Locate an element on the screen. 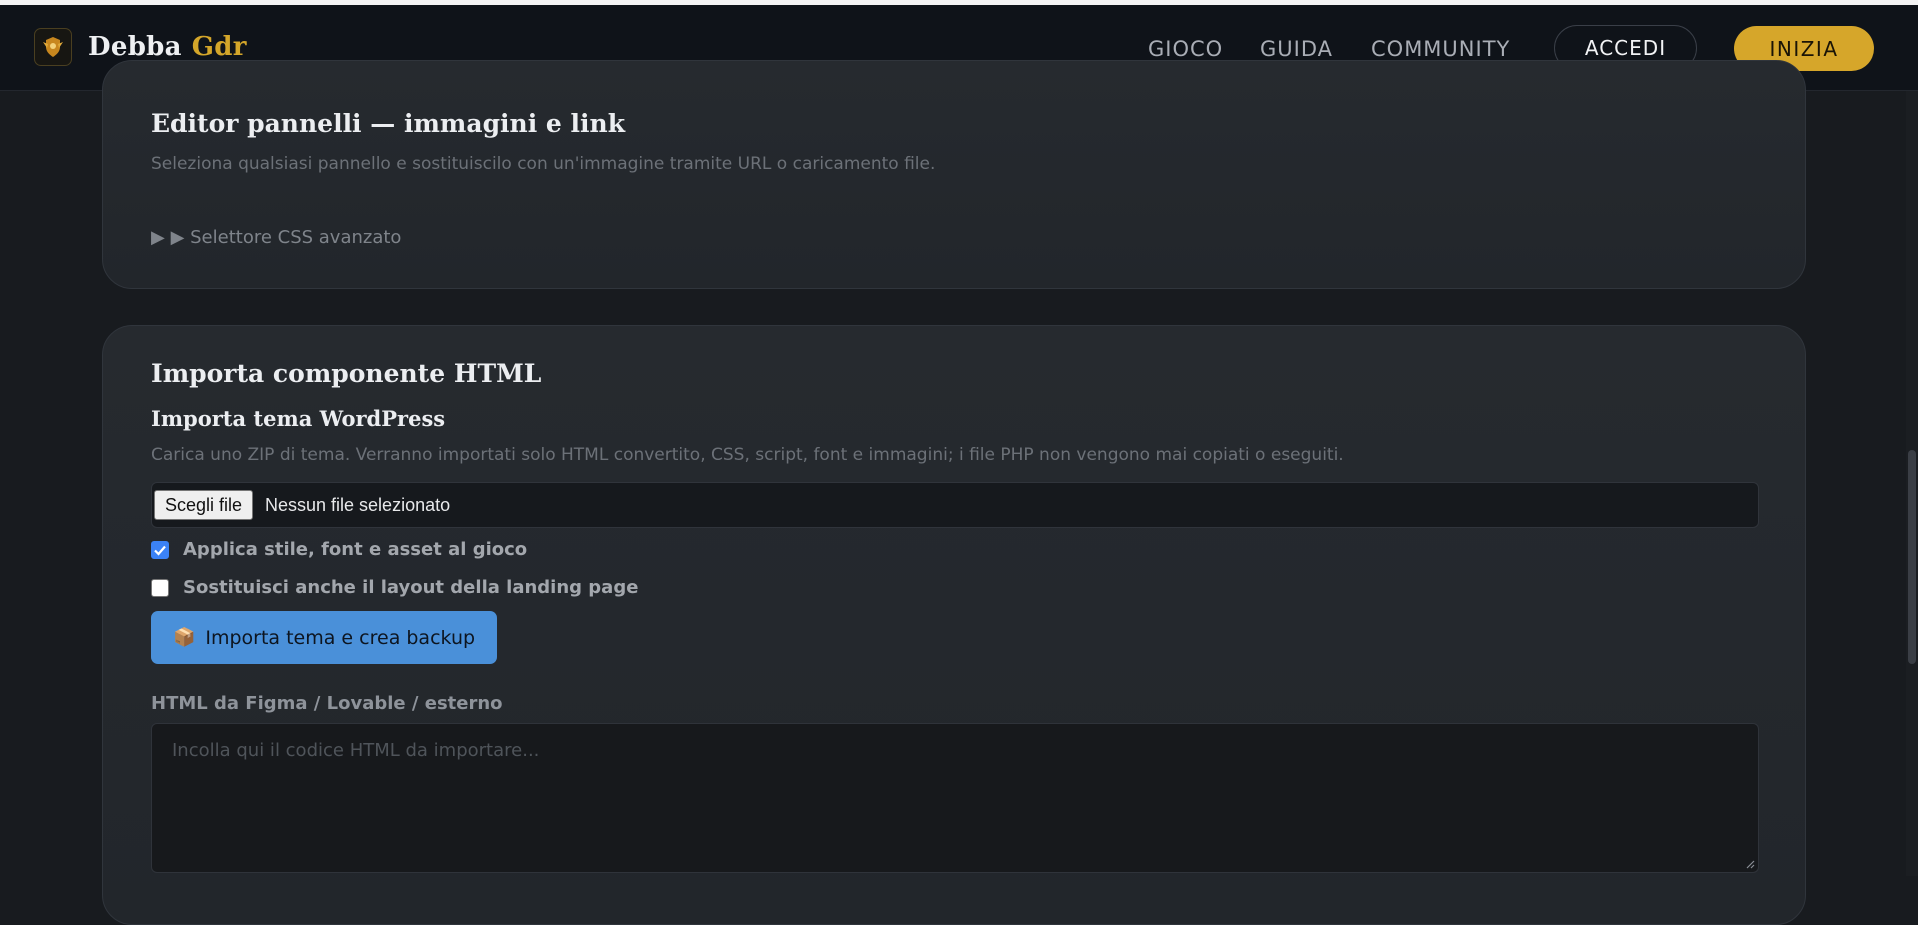  check-icon is located at coordinates (160, 550).